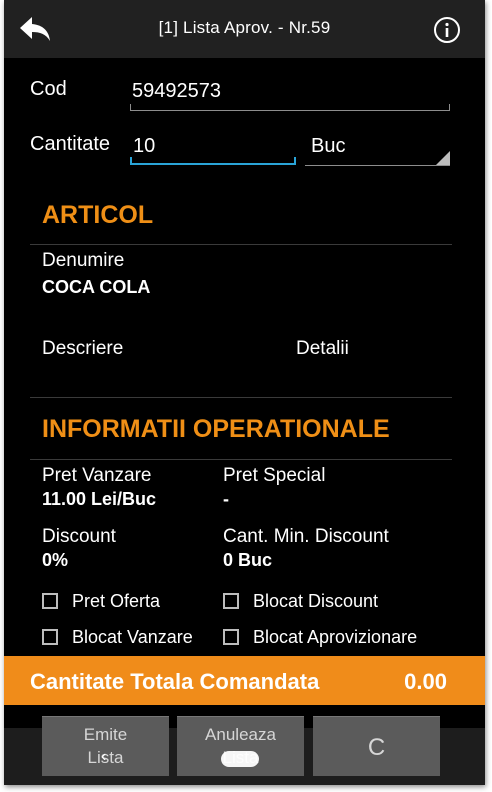 This screenshot has width=492, height=792. What do you see at coordinates (240, 746) in the screenshot?
I see `anuleaza-lista-button: Anuleaza Lista` at bounding box center [240, 746].